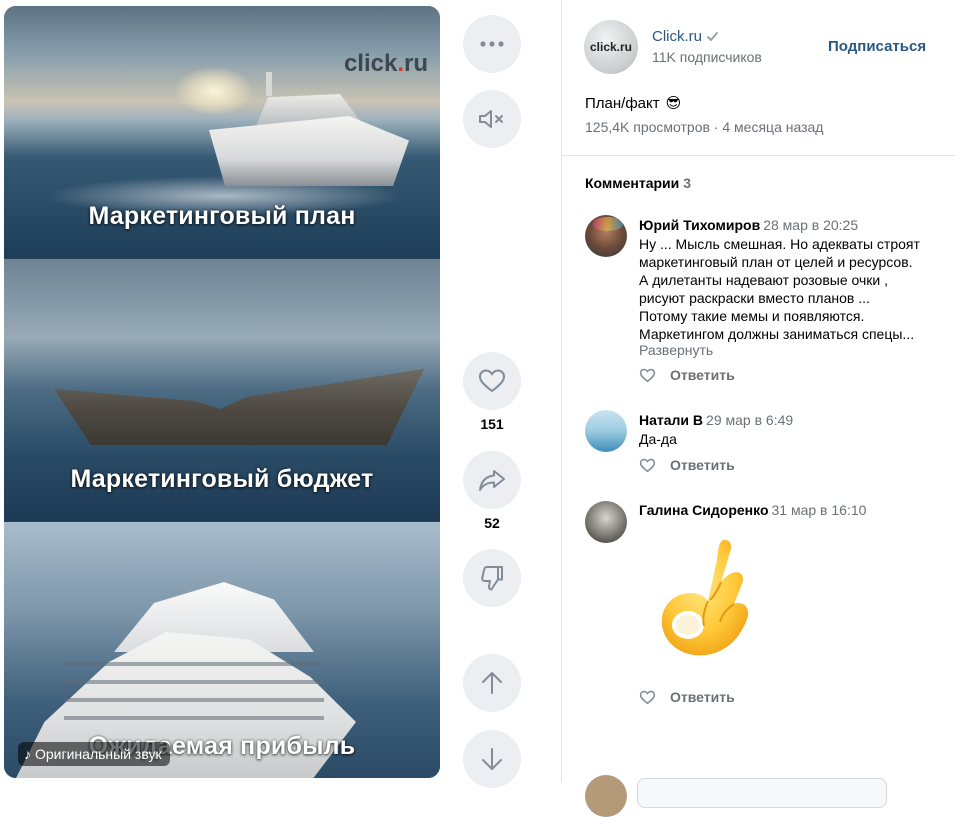 The width and height of the screenshot is (955, 817). What do you see at coordinates (239, 407) in the screenshot?
I see `broken-boat-image` at bounding box center [239, 407].